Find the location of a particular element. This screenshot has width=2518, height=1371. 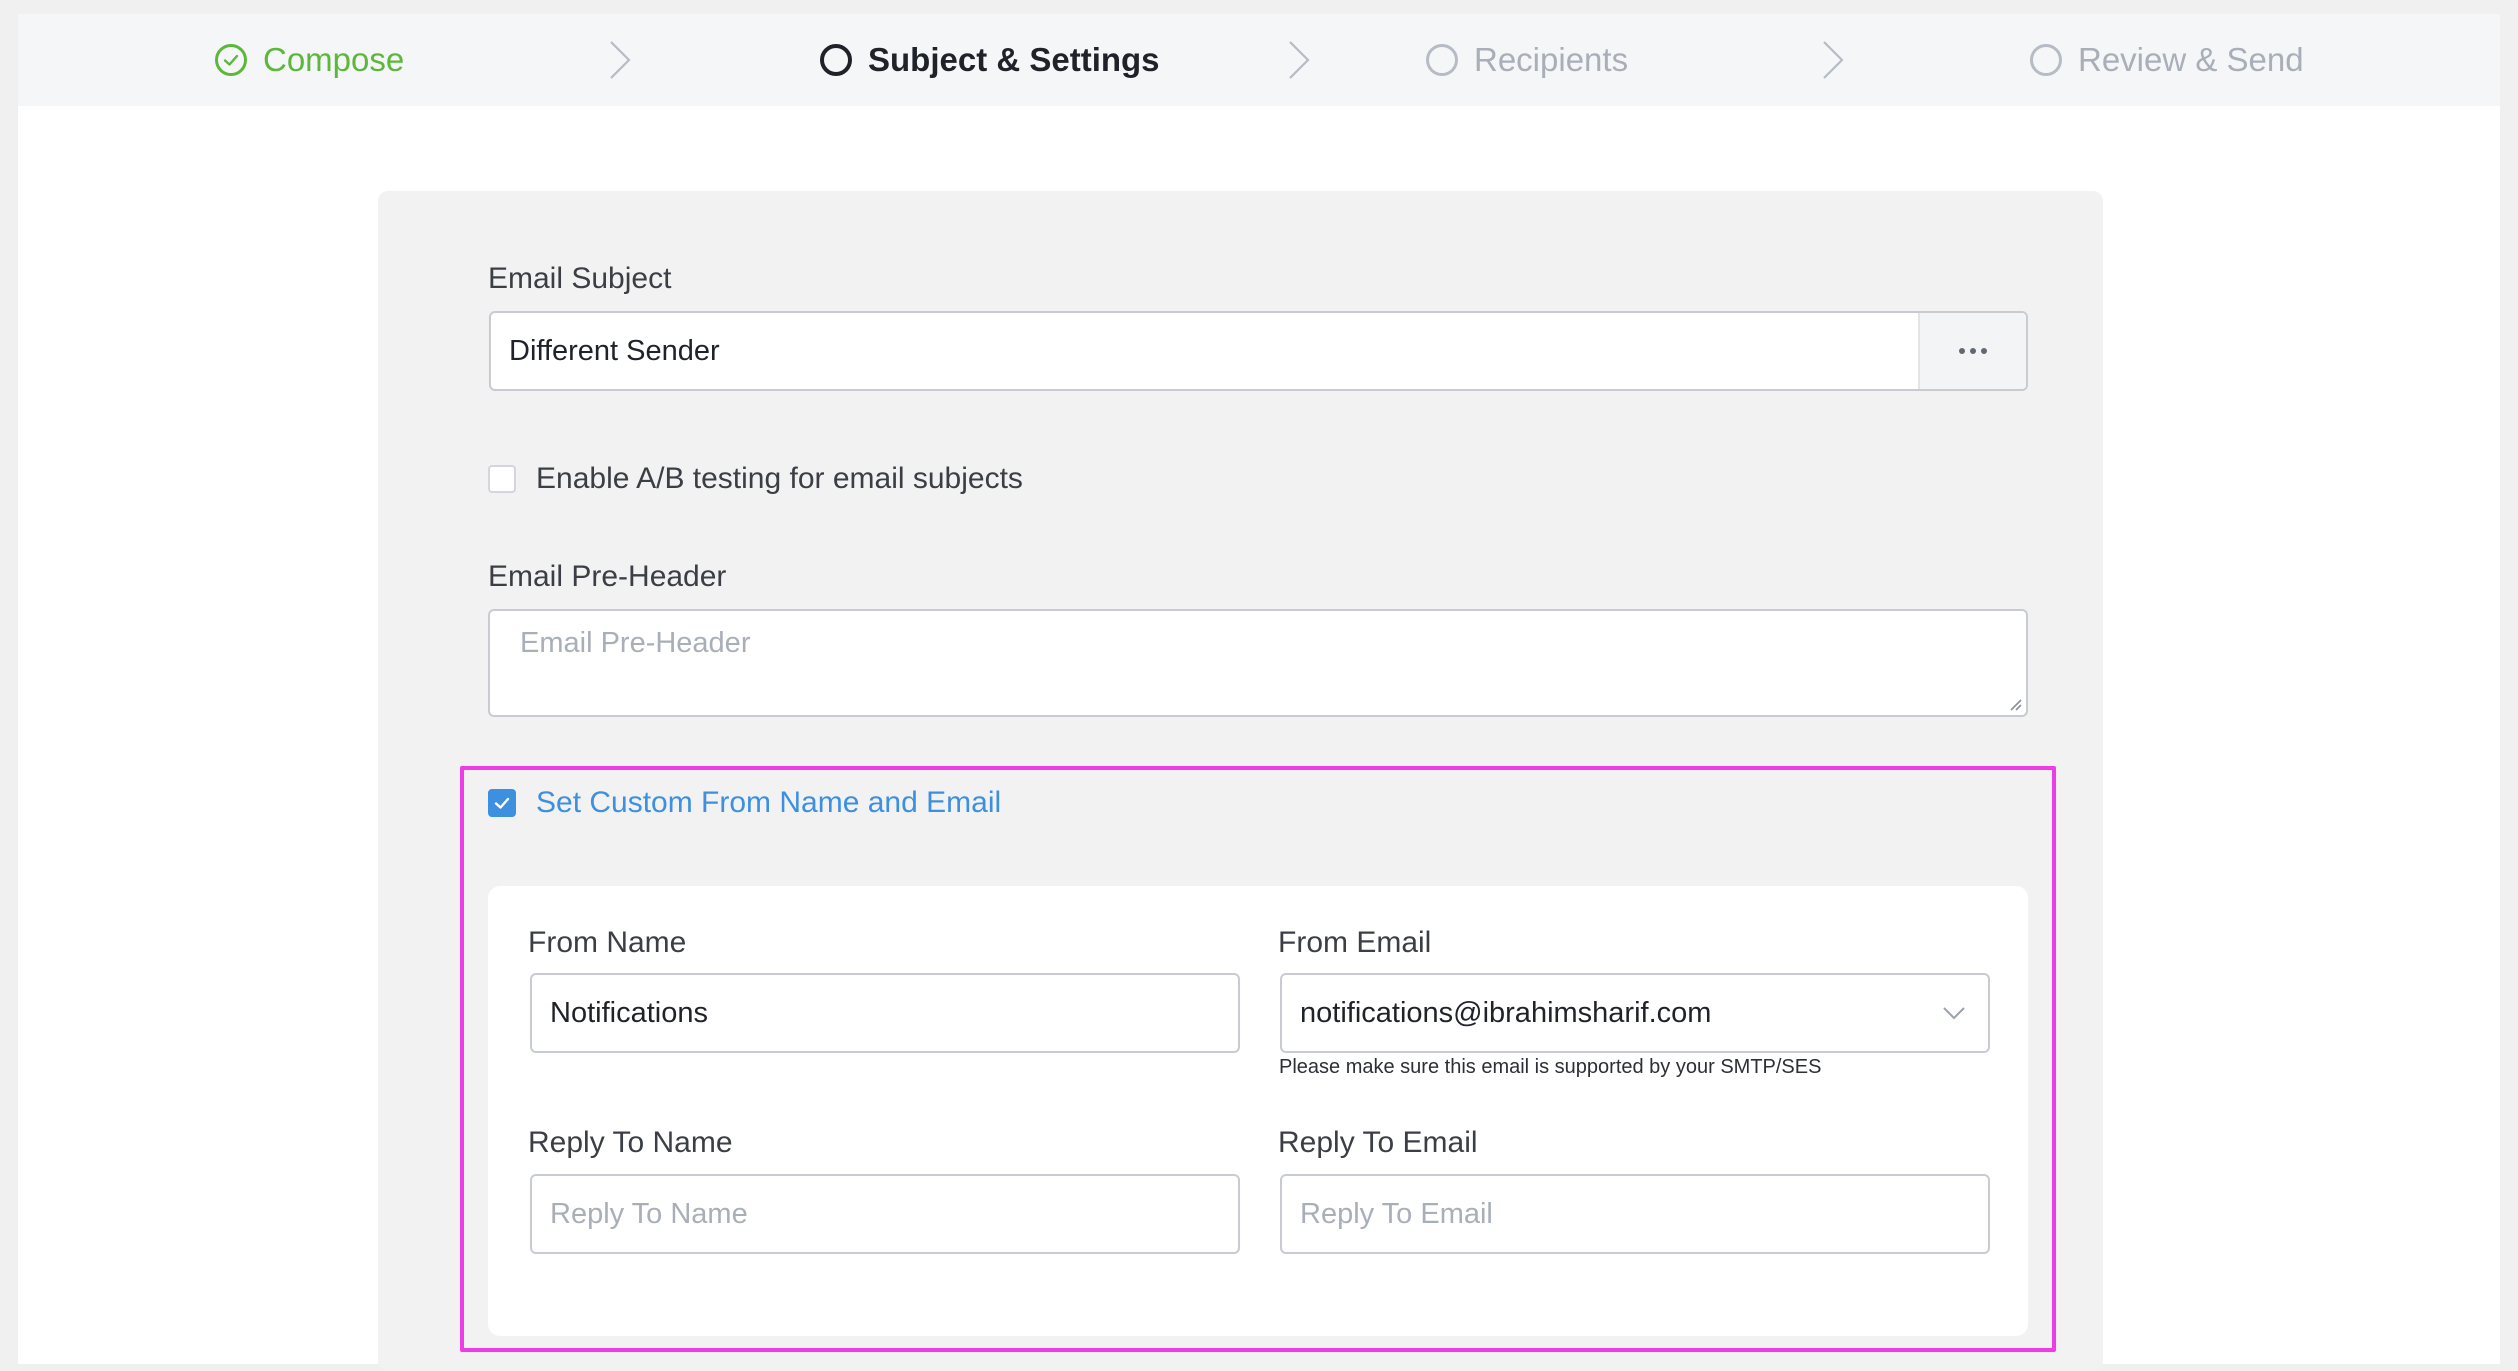

step-label: Recipients is located at coordinates (1551, 59).